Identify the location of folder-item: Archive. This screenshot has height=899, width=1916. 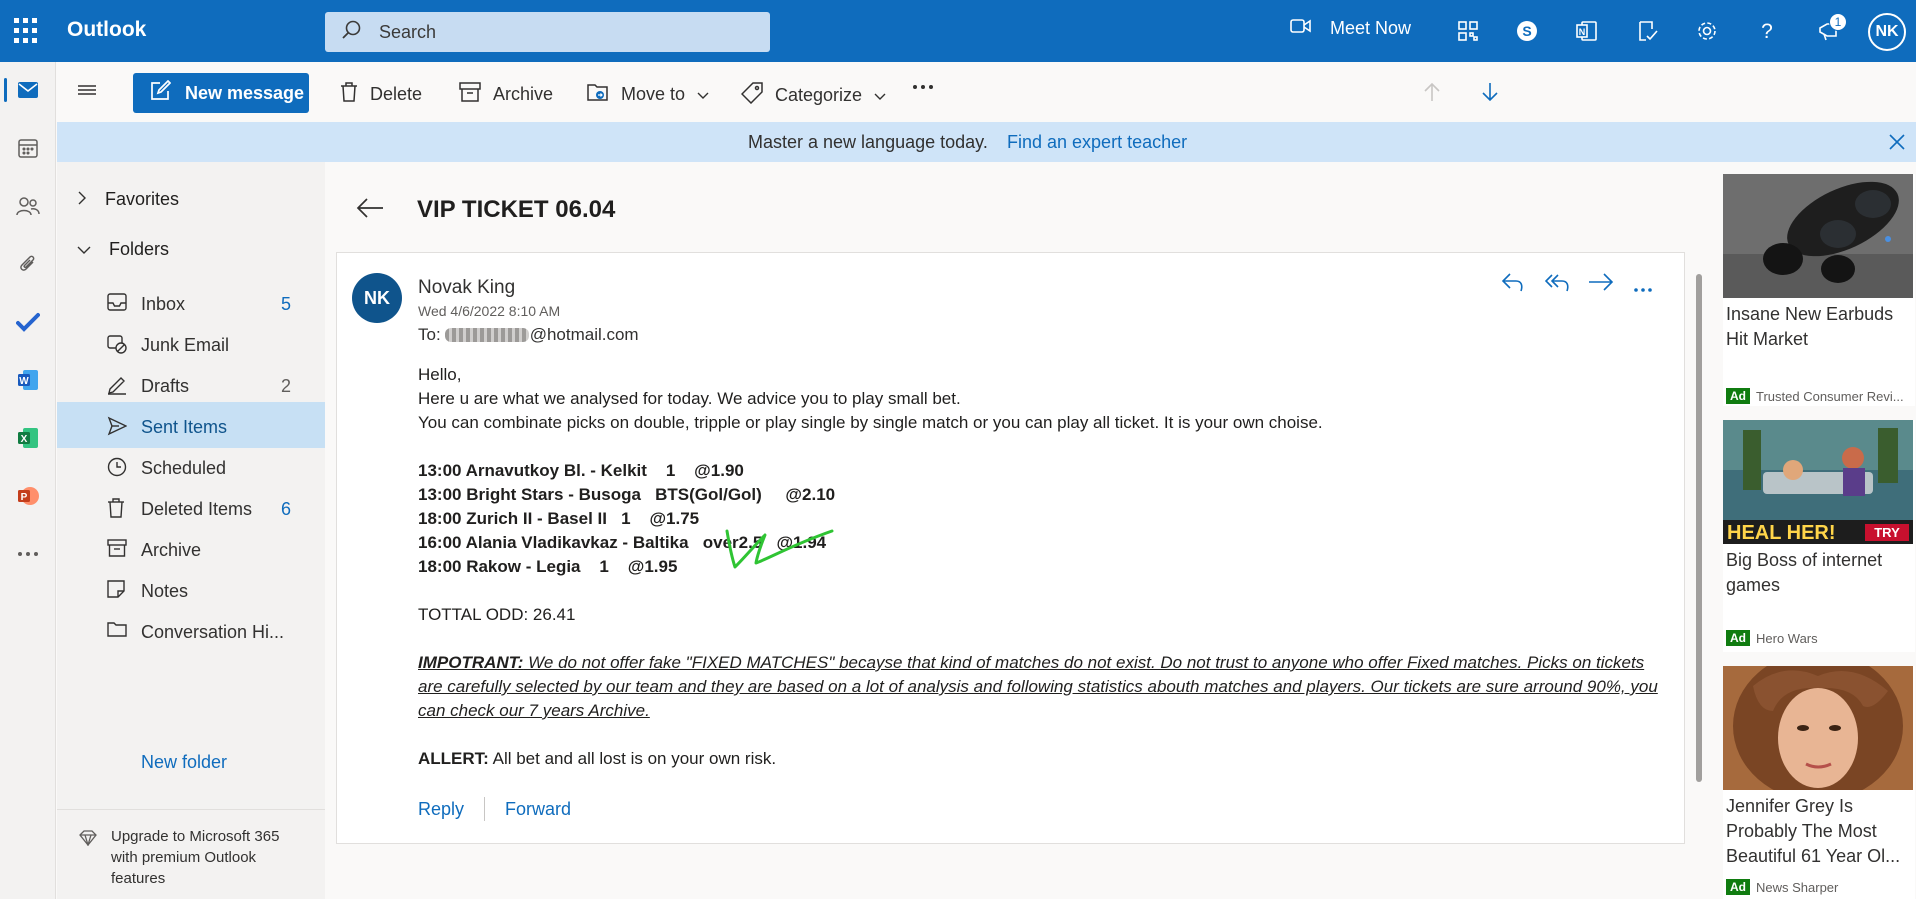
(191, 548).